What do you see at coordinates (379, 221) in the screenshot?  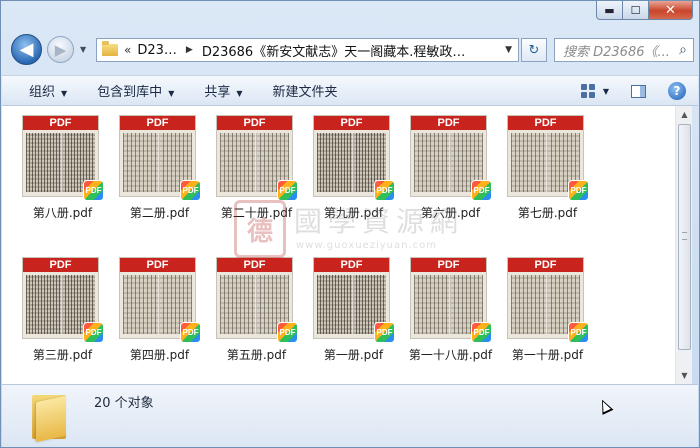 I see `watermark-title: 國學資源網` at bounding box center [379, 221].